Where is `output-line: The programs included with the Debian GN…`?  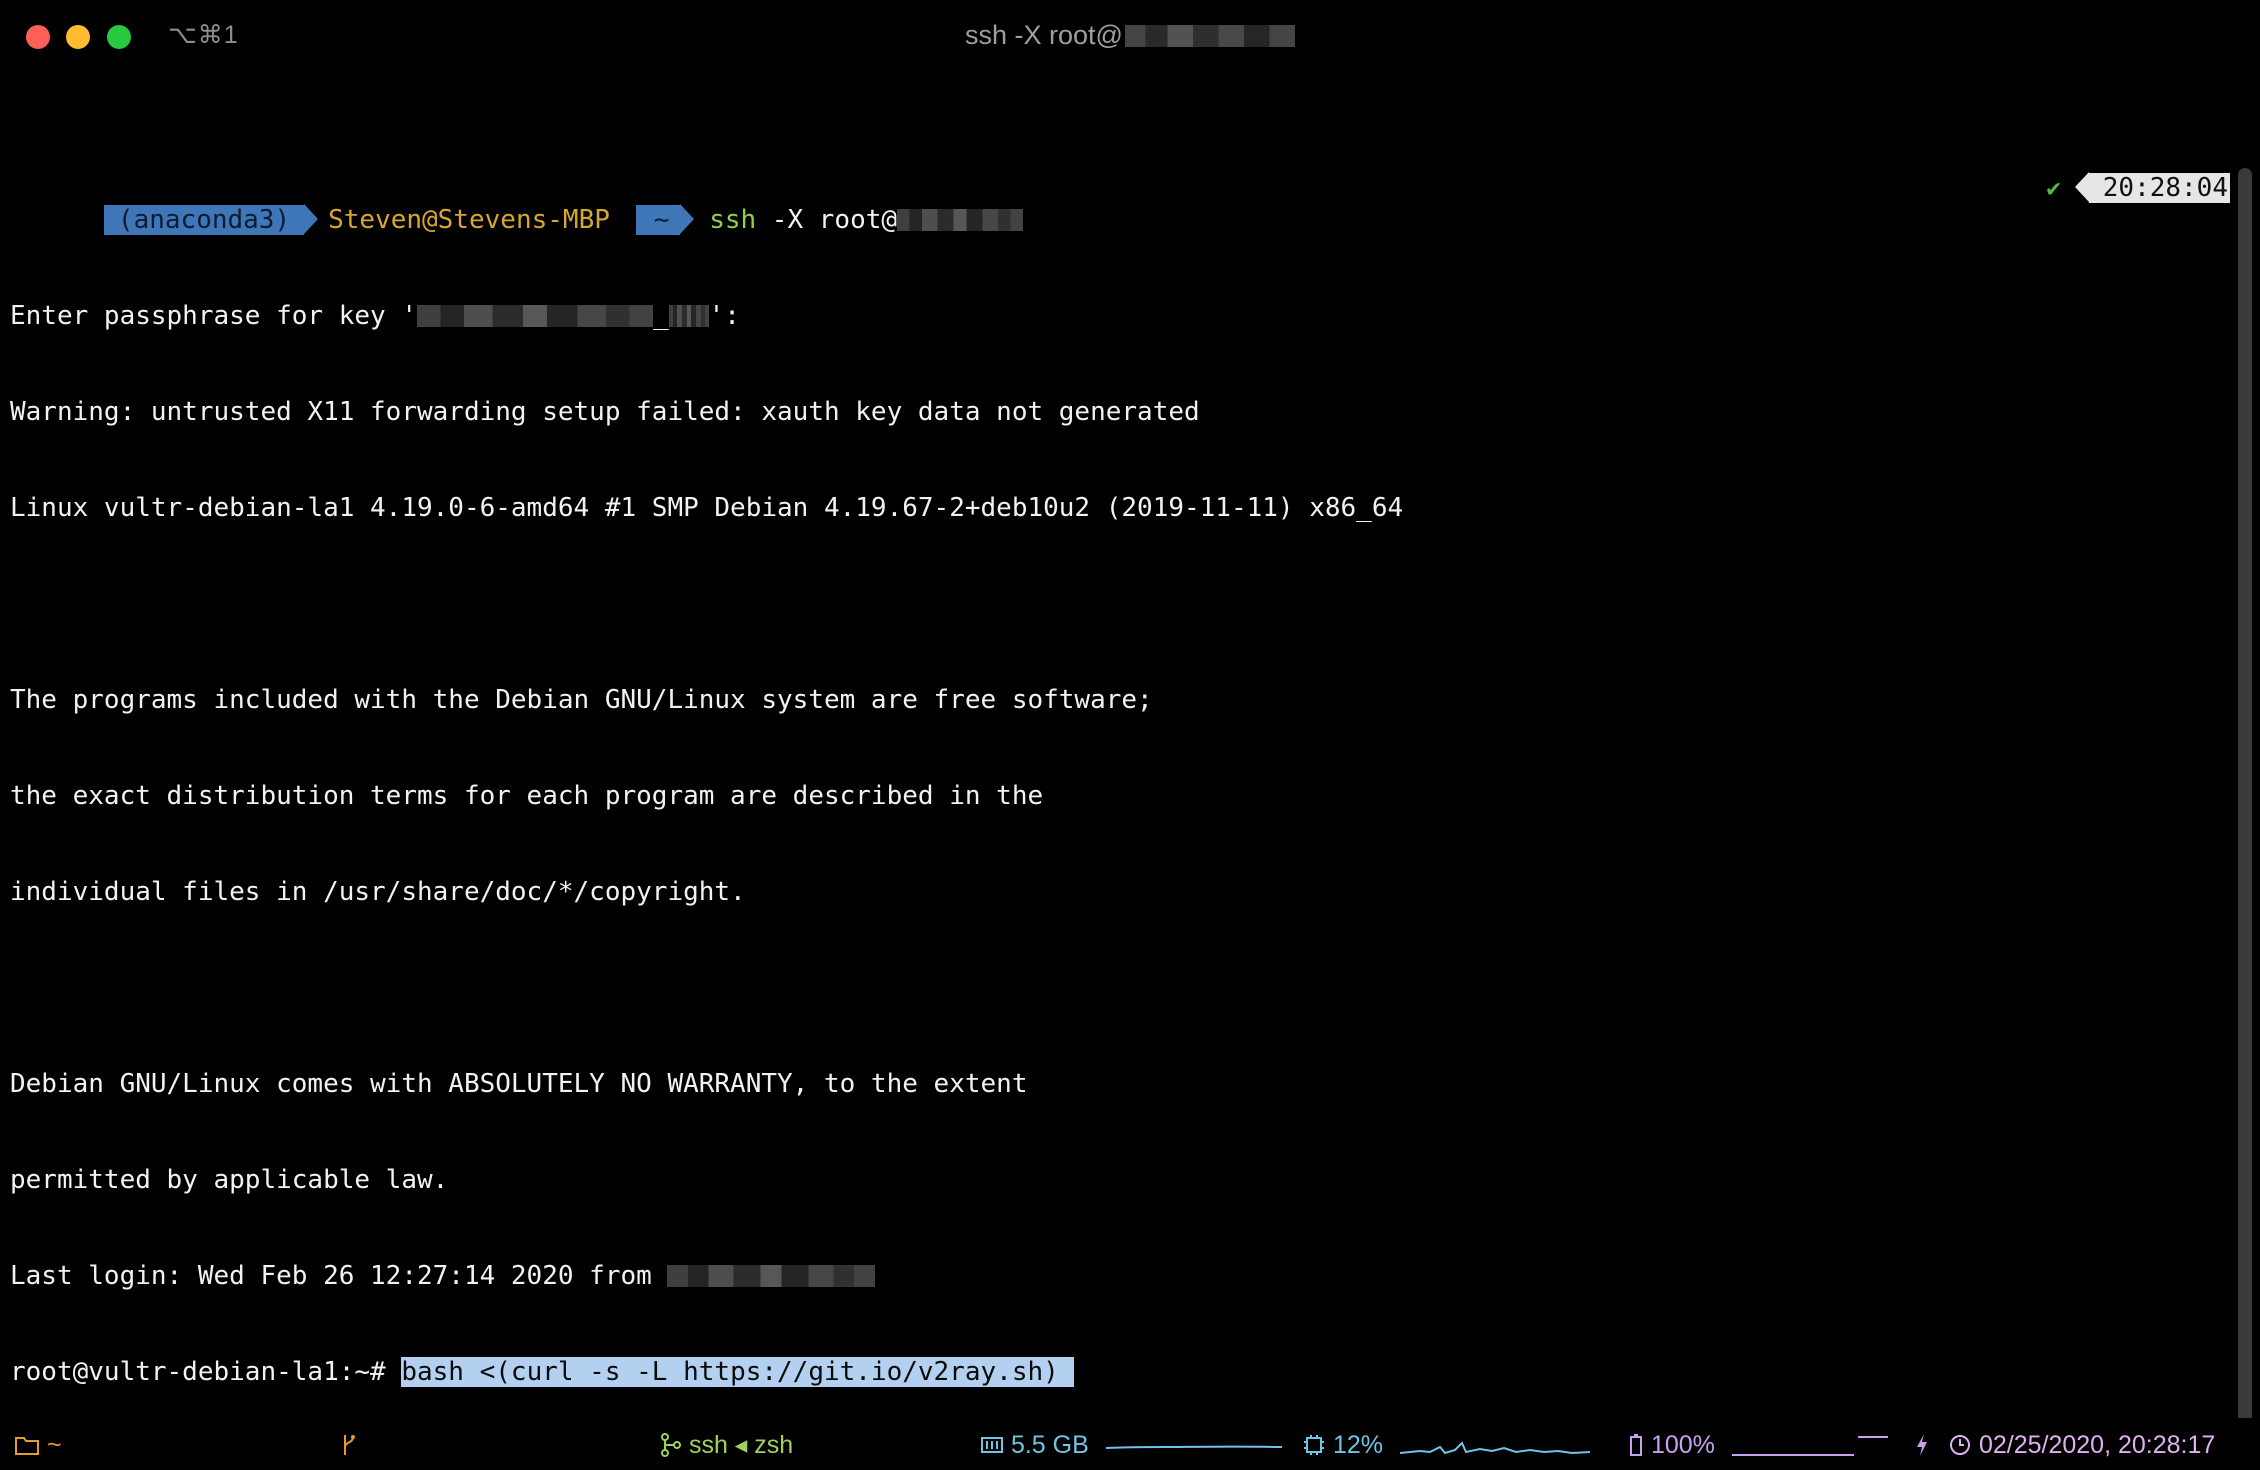 output-line: The programs included with the Debian GN… is located at coordinates (581, 700).